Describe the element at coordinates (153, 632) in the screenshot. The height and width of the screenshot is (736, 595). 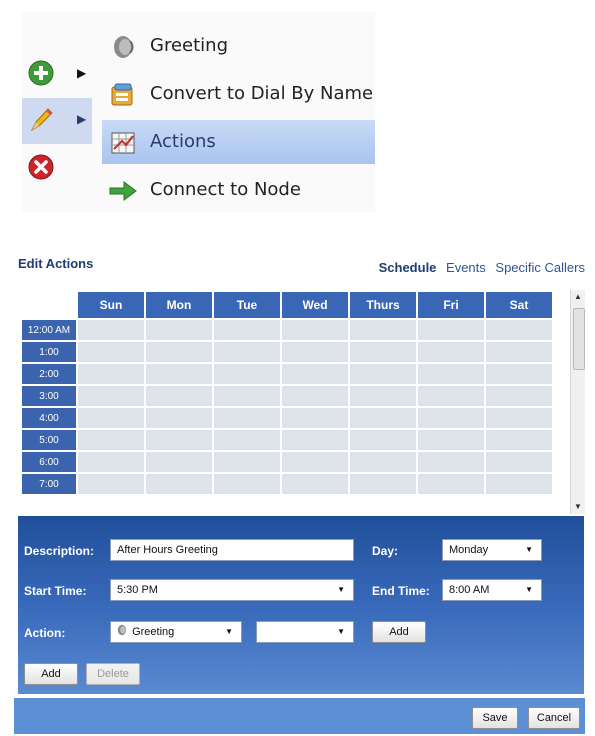
I see `action-select-value: Greeting` at that location.